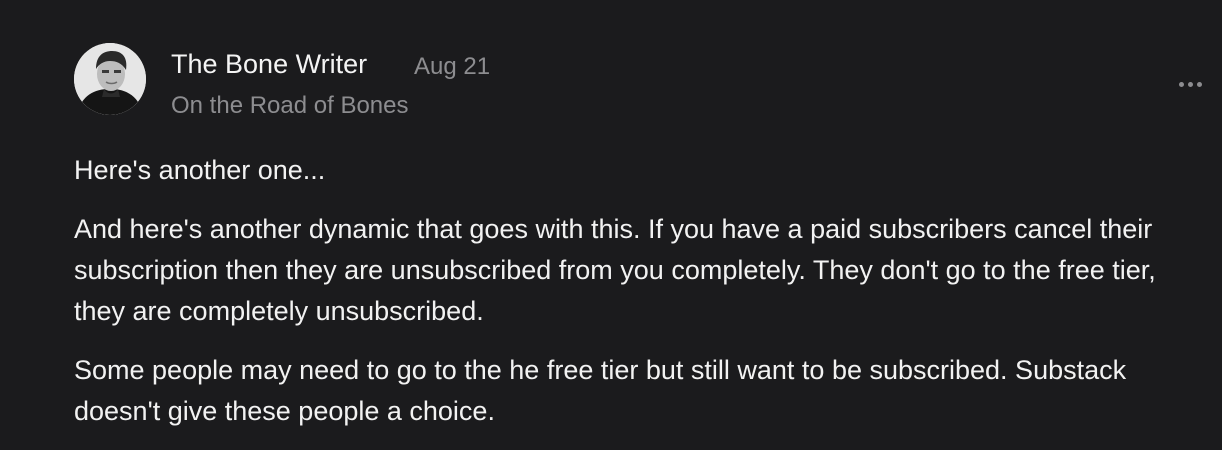  I want to click on publication-name: On the Road of Bones, so click(290, 106).